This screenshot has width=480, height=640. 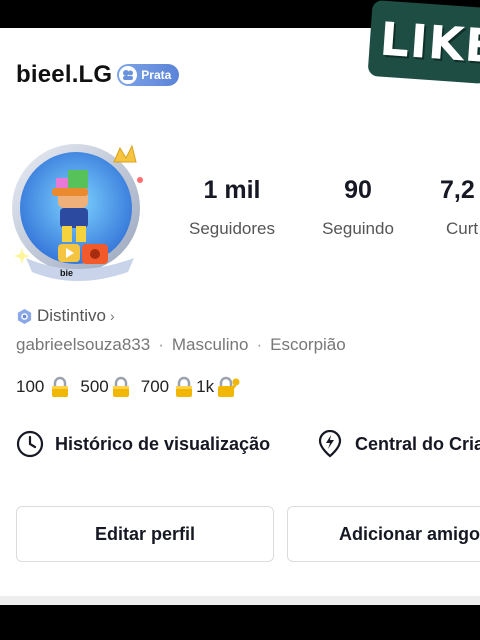 I want to click on likes-count: 7,2, so click(x=457, y=190).